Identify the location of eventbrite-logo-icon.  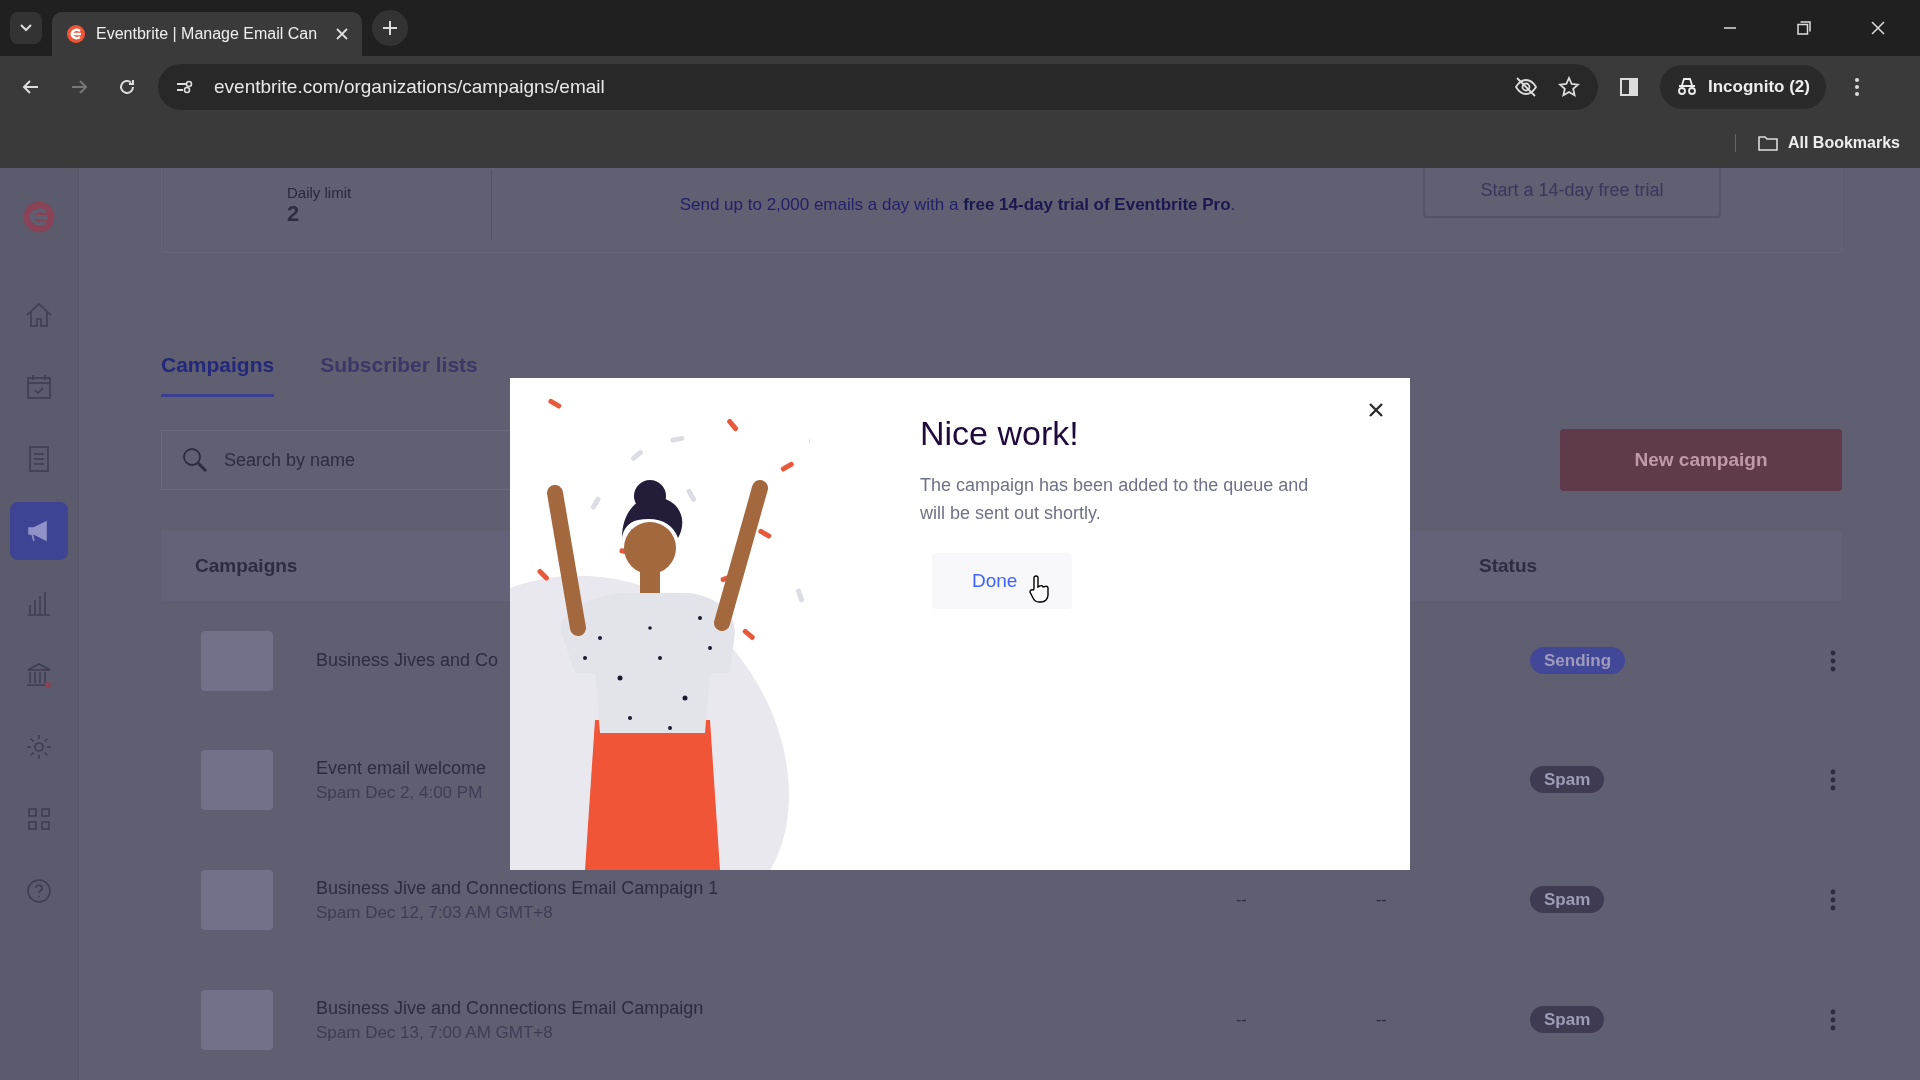
(76, 34).